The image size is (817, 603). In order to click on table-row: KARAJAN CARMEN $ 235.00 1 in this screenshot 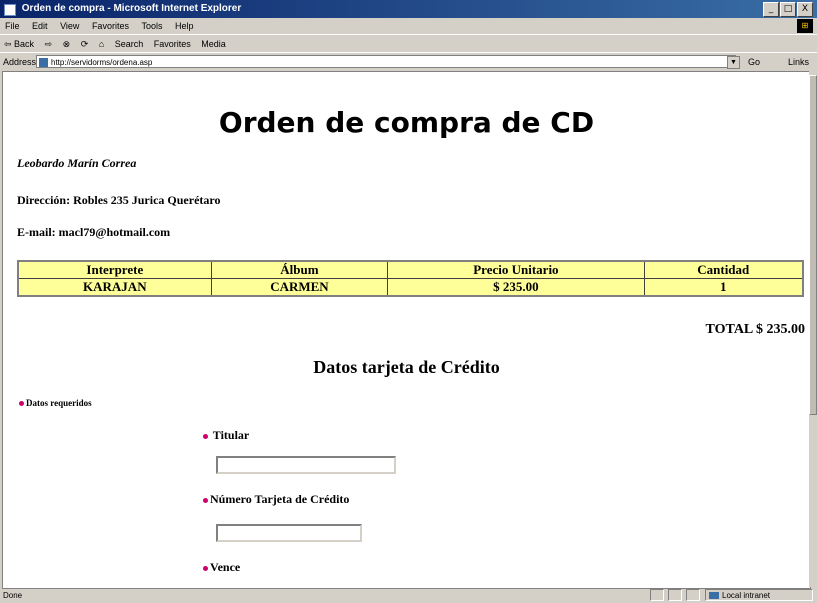, I will do `click(410, 287)`.